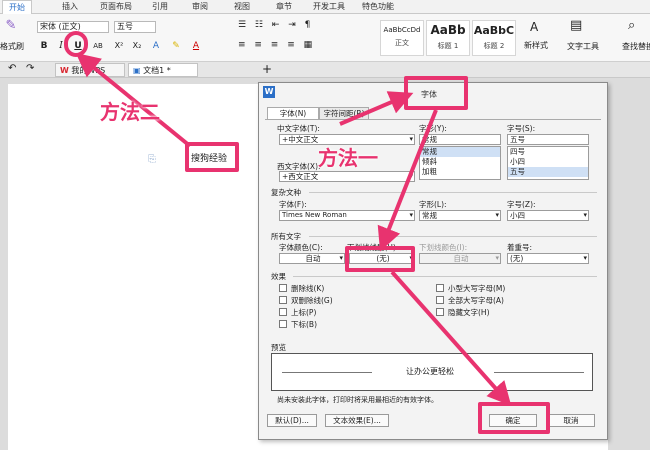  Describe the element at coordinates (451, 338) in the screenshot. I see `arrow-to-ok-button` at that location.